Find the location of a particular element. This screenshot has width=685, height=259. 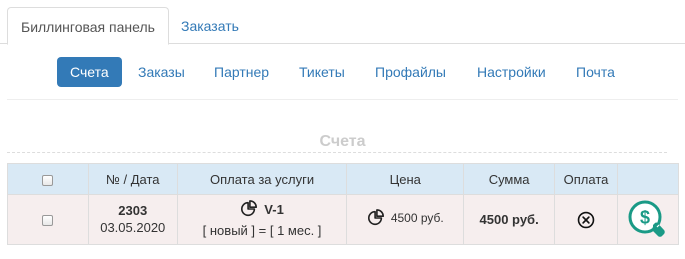

dashed-divider is located at coordinates (337, 152).